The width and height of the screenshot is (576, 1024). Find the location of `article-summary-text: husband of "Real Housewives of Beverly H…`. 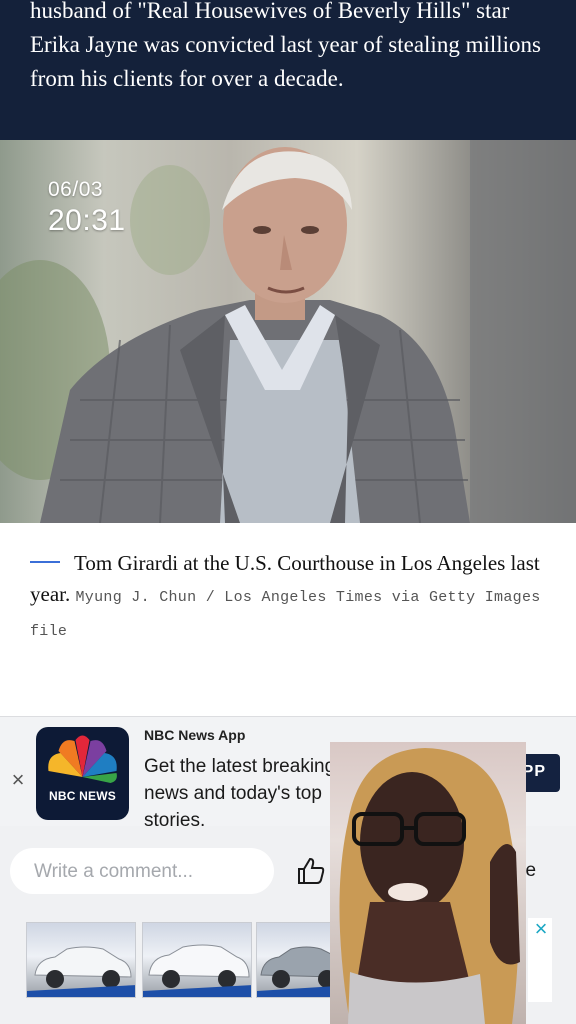

article-summary-text: husband of "Real Housewives of Beverly H… is located at coordinates (285, 45).